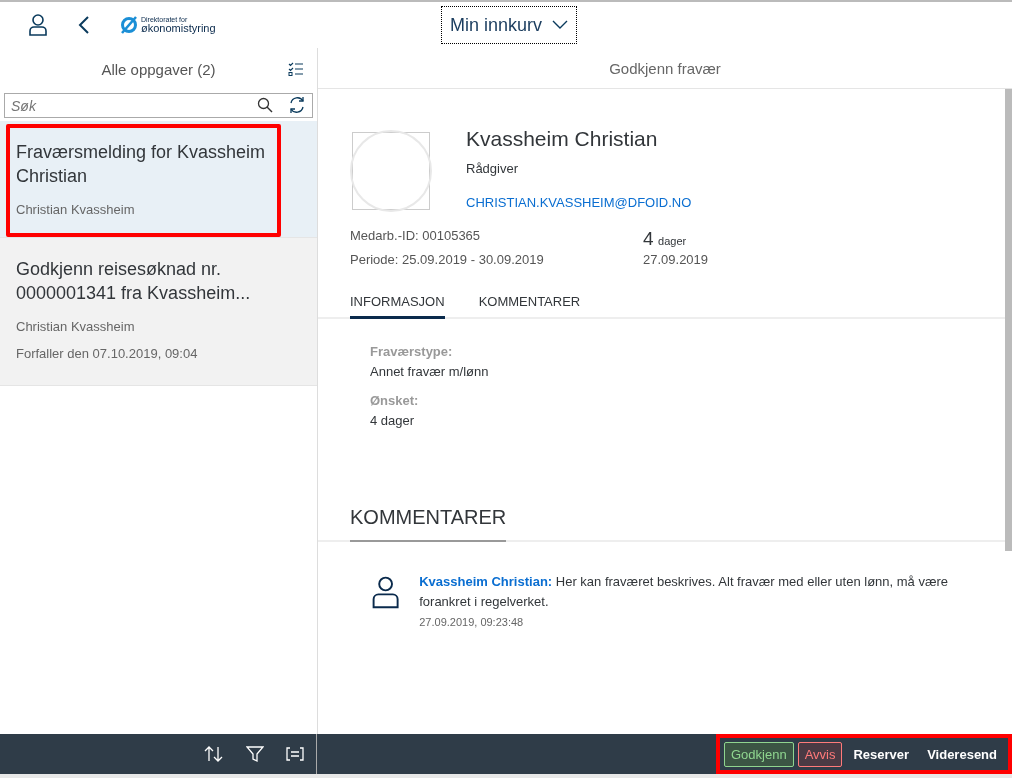  Describe the element at coordinates (295, 754) in the screenshot. I see `group-icon` at that location.